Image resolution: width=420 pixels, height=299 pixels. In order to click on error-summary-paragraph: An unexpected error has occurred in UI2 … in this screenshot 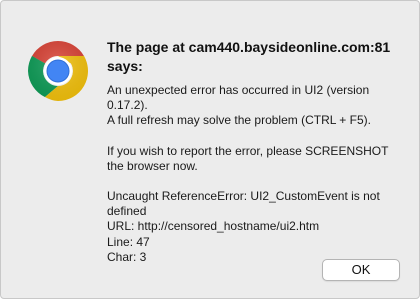, I will do `click(257, 106)`.